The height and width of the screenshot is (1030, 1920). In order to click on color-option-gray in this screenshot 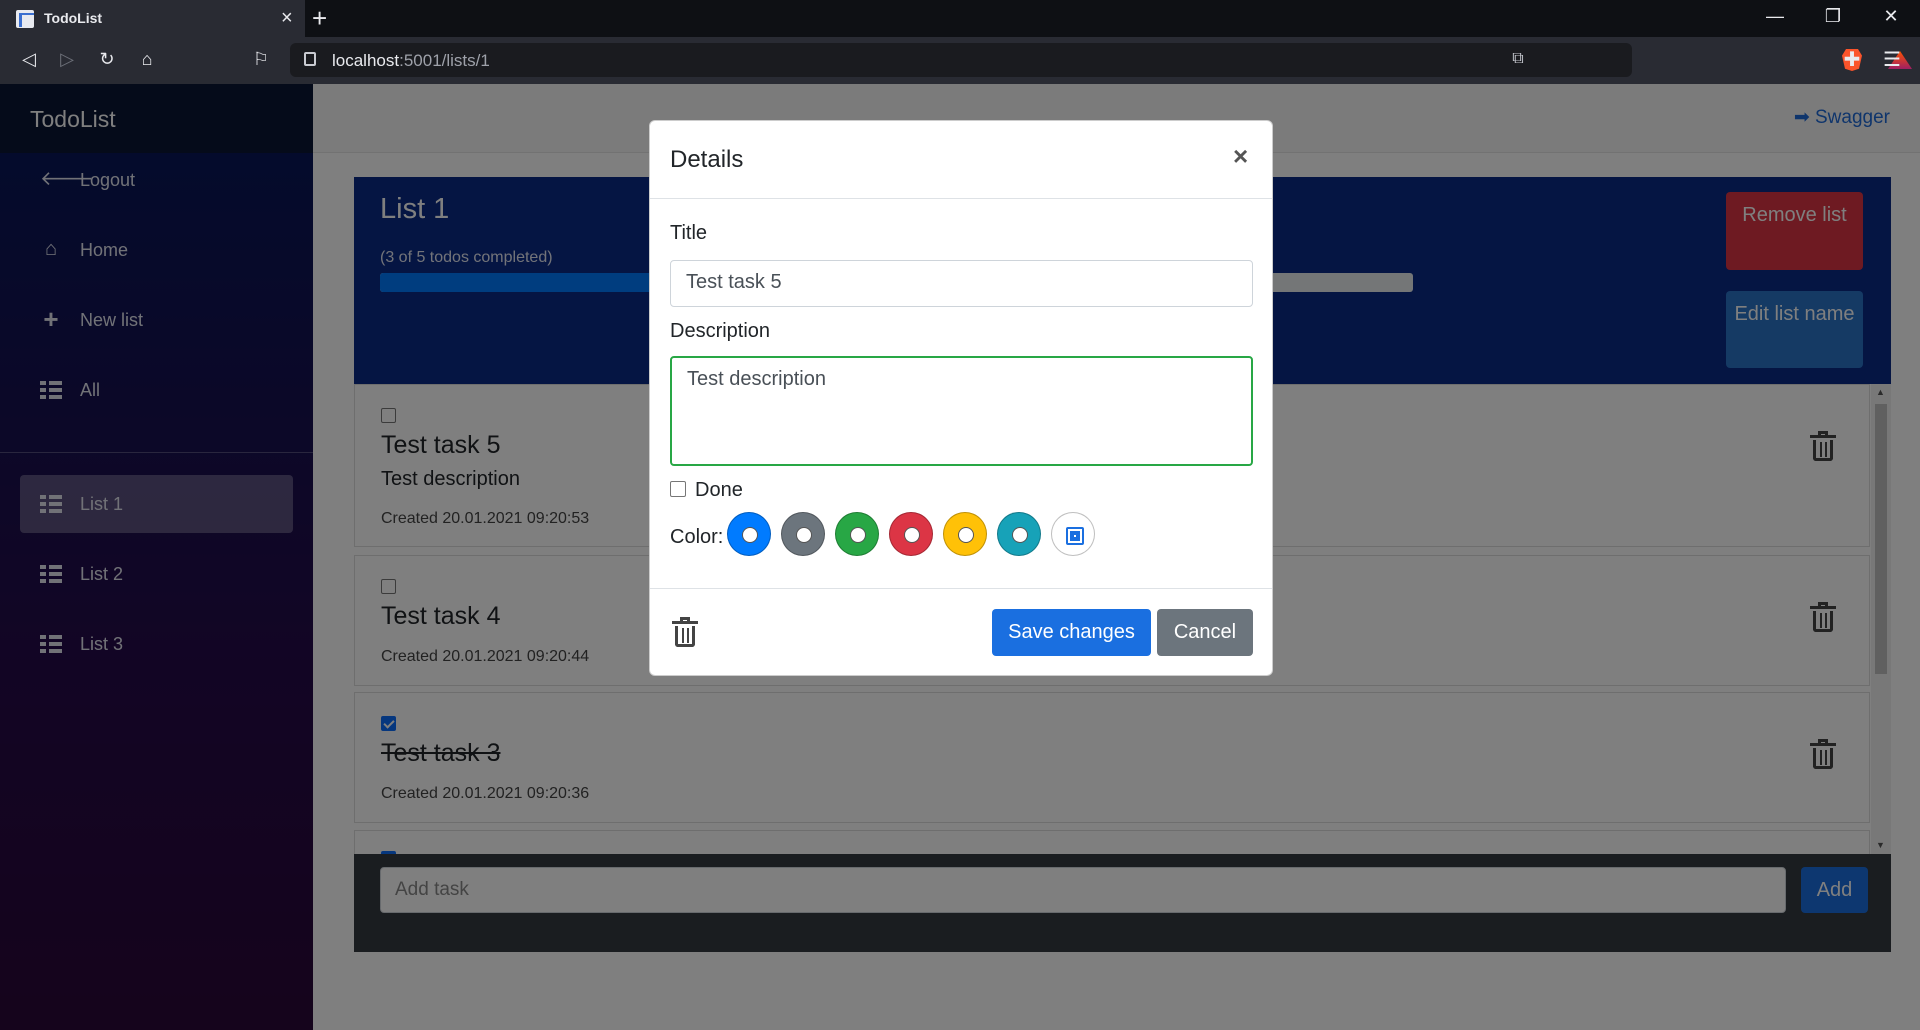, I will do `click(803, 534)`.